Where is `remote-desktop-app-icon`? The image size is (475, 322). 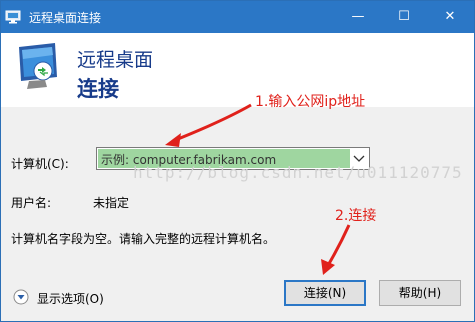 remote-desktop-app-icon is located at coordinates (13, 17).